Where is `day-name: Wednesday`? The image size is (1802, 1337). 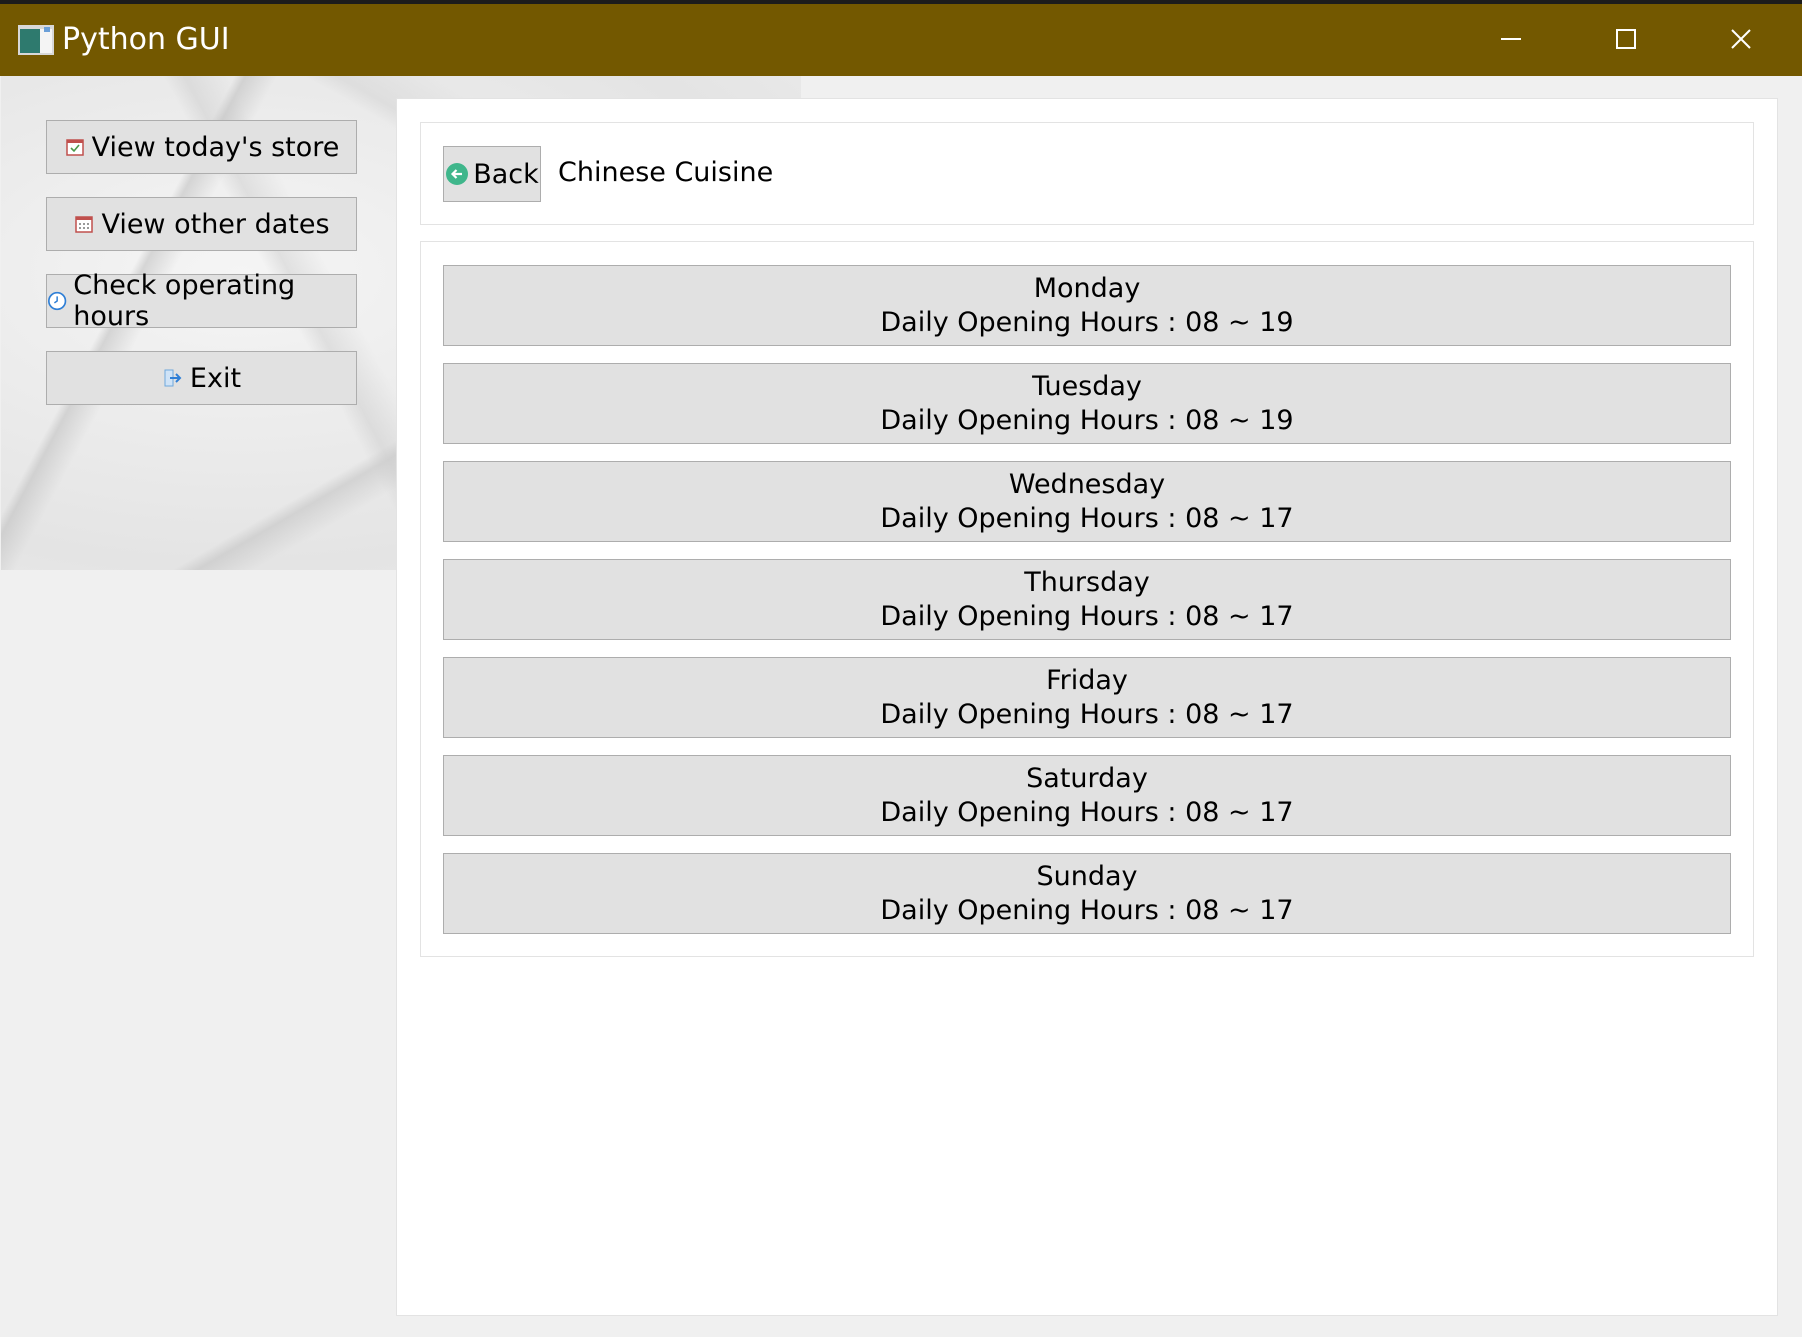 day-name: Wednesday is located at coordinates (1087, 484).